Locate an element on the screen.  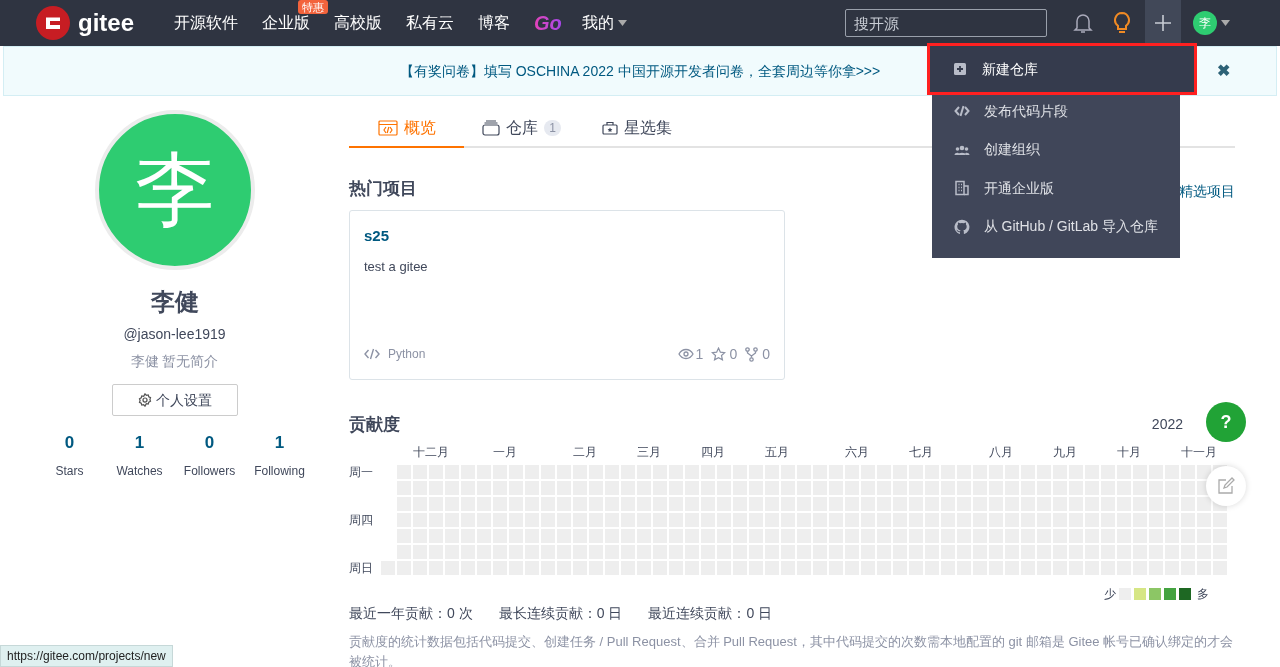
close-button: ✖ is located at coordinates (1223, 71).